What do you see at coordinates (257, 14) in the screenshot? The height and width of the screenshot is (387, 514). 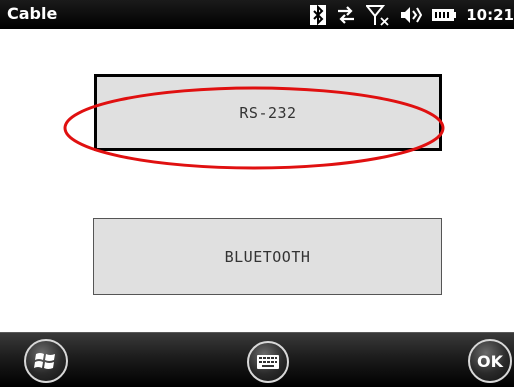 I see `status-bar: Cable 10:21` at bounding box center [257, 14].